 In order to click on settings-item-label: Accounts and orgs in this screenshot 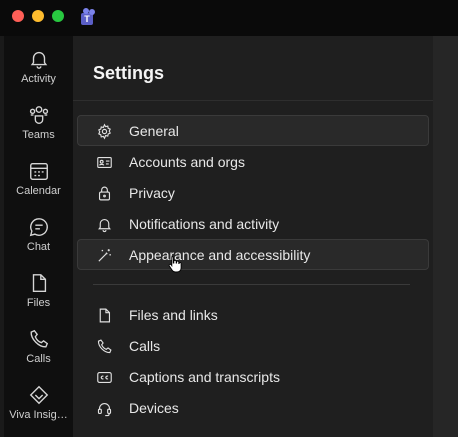, I will do `click(187, 162)`.